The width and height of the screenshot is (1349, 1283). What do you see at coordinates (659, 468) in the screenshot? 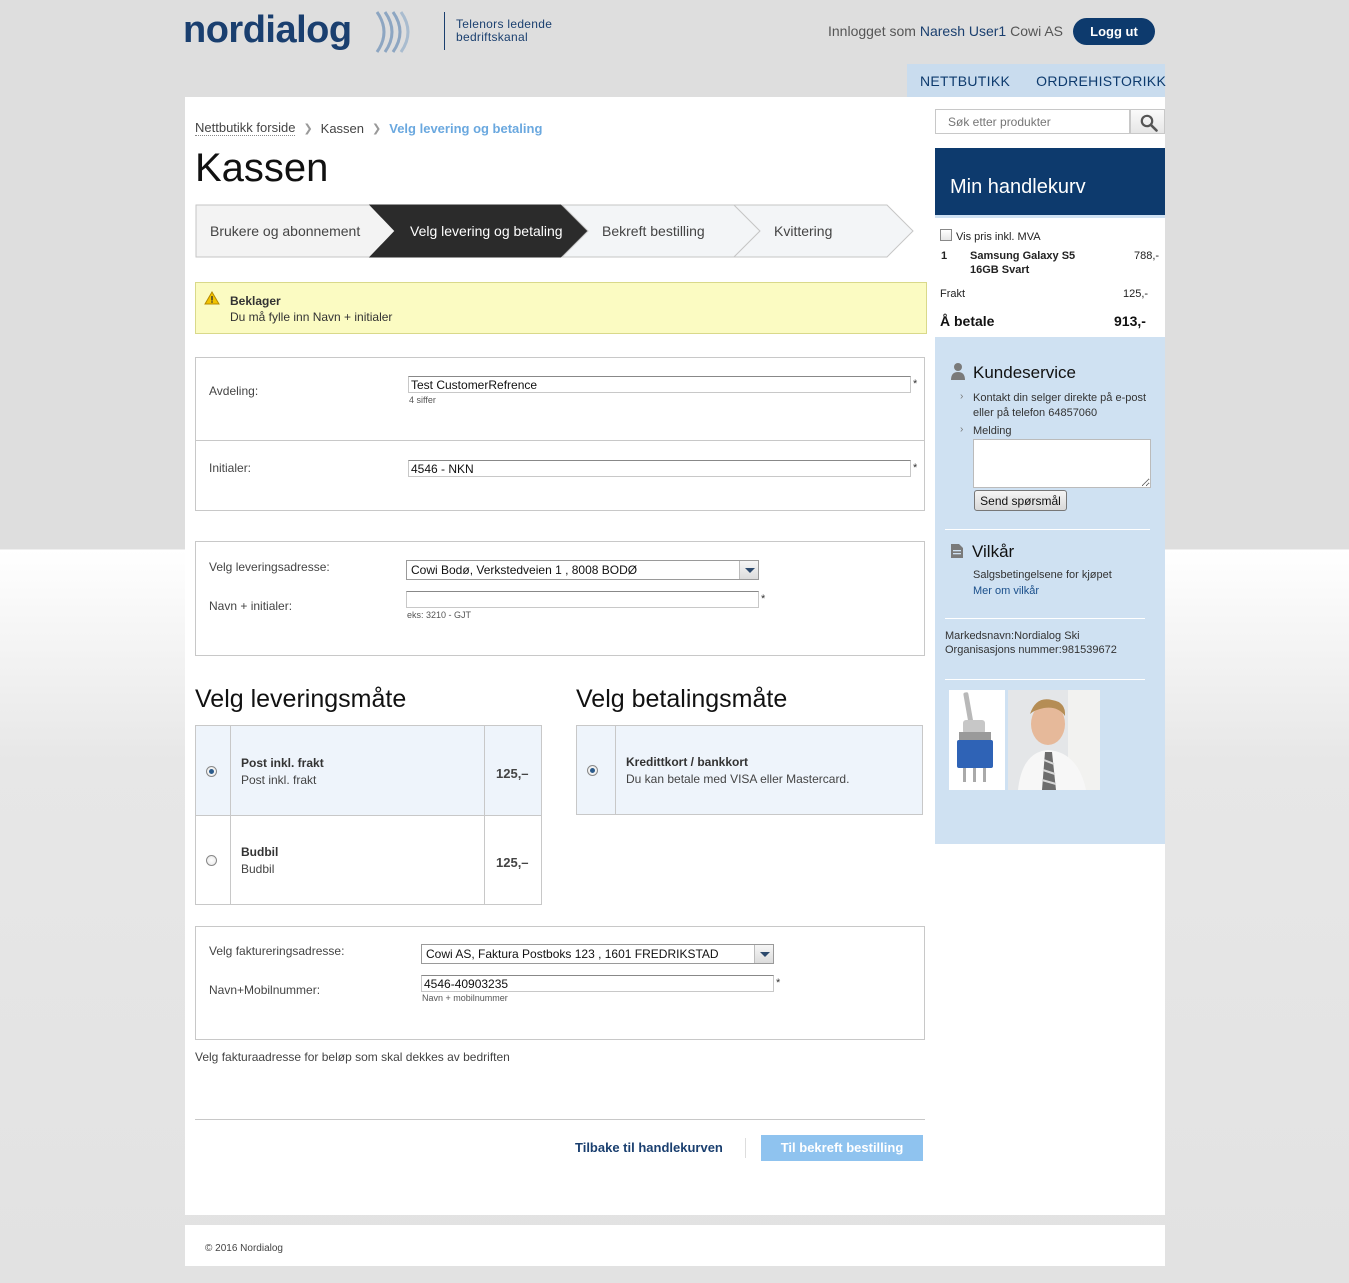
I see `initials-input` at bounding box center [659, 468].